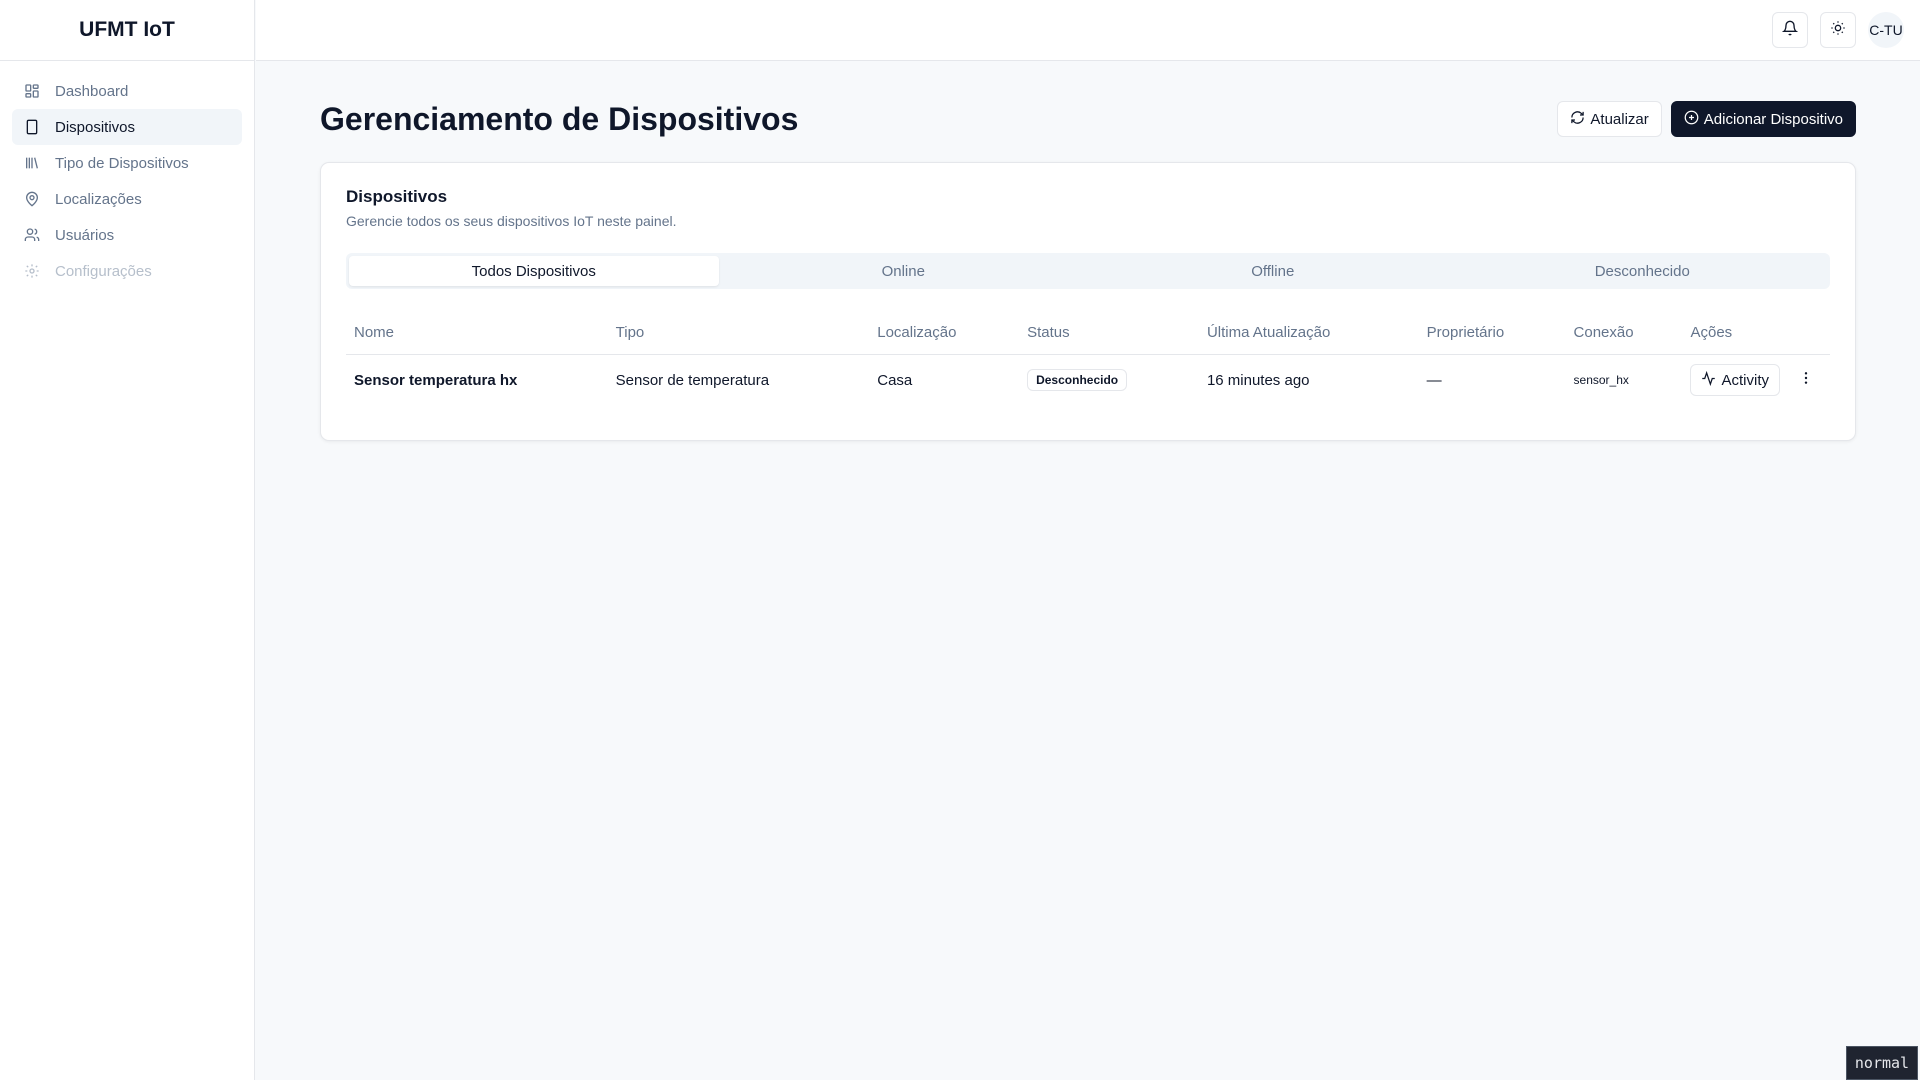  What do you see at coordinates (1601, 380) in the screenshot?
I see `connection-id: sensor_hx` at bounding box center [1601, 380].